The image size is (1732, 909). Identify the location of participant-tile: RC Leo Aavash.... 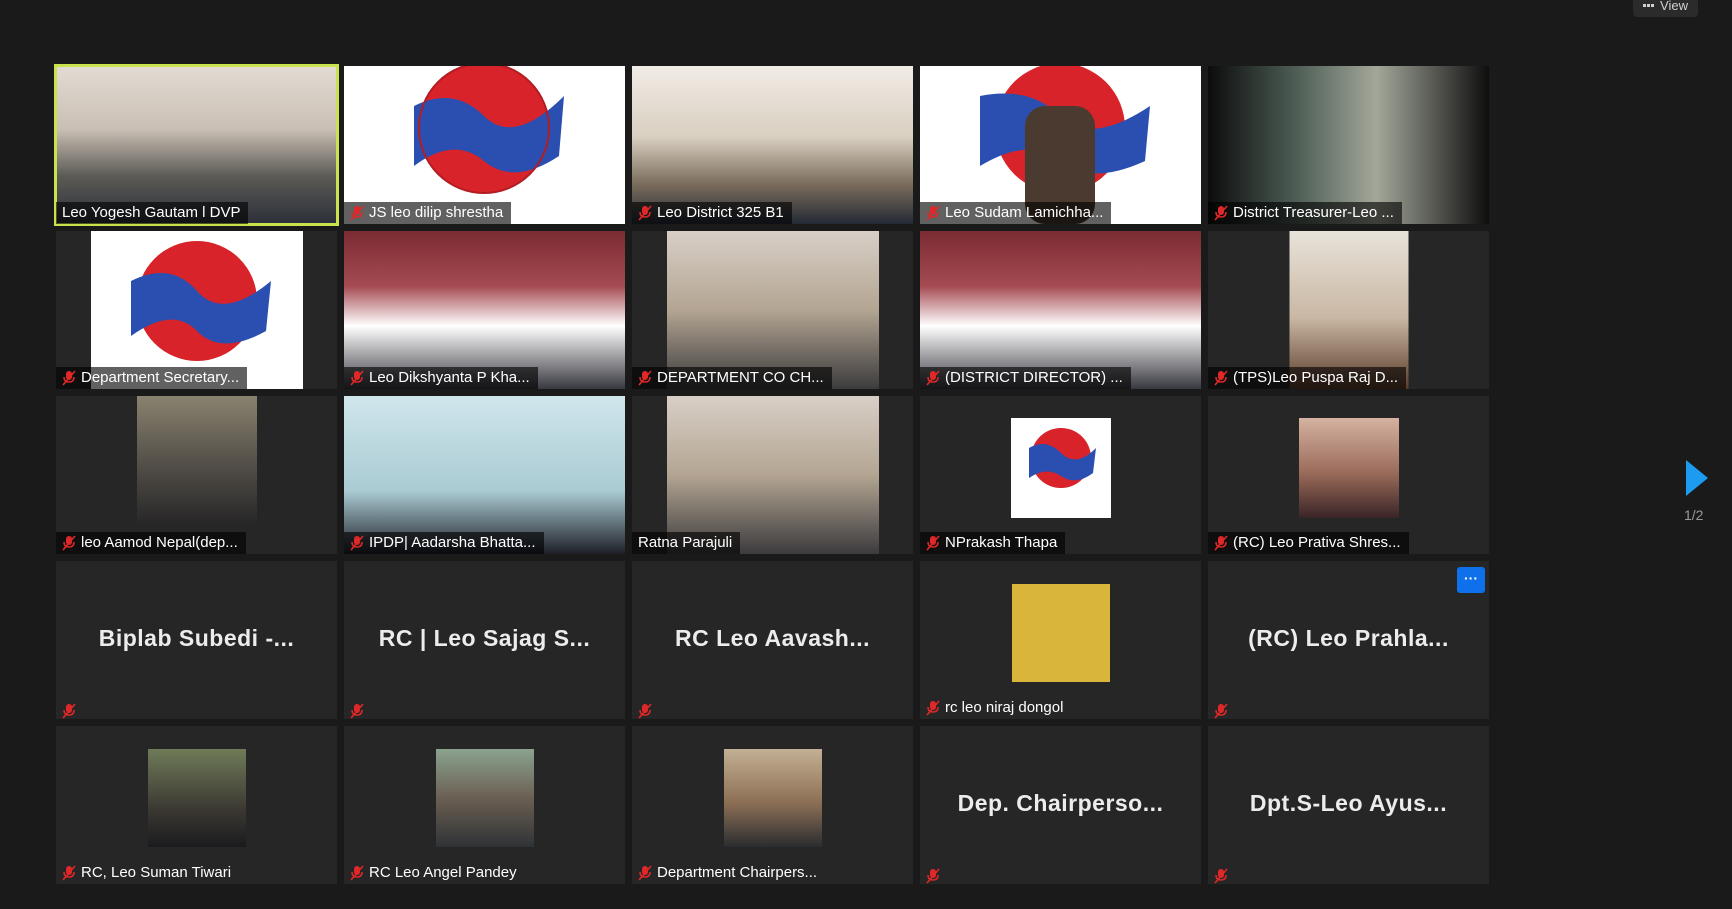
(772, 640).